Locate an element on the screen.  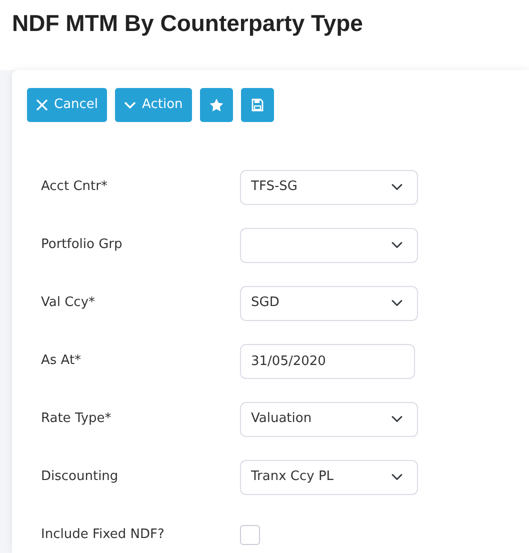
date-field: 31/05/2020 is located at coordinates (327, 361).